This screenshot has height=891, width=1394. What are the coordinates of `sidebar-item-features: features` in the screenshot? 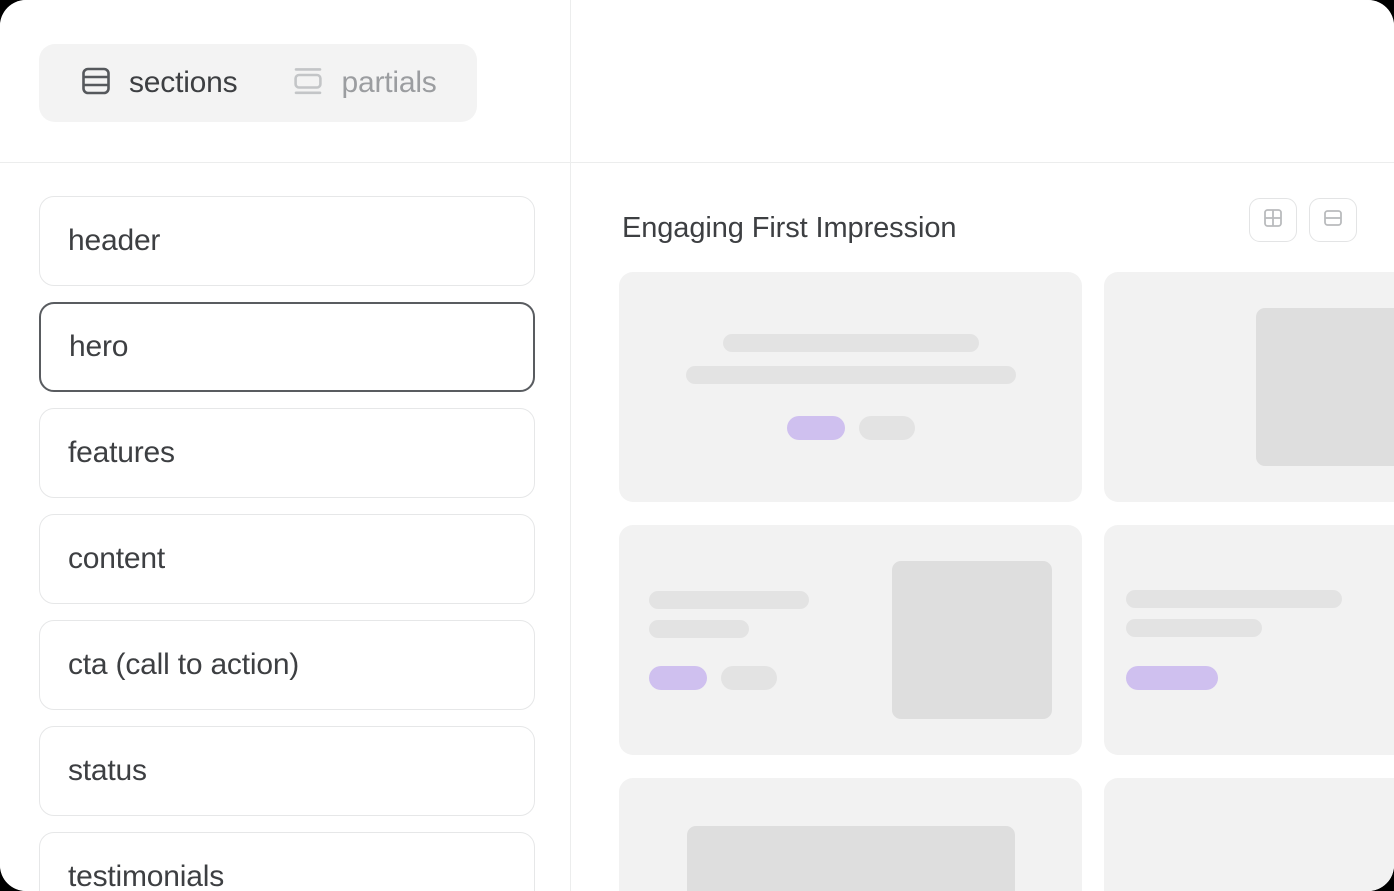 It's located at (287, 453).